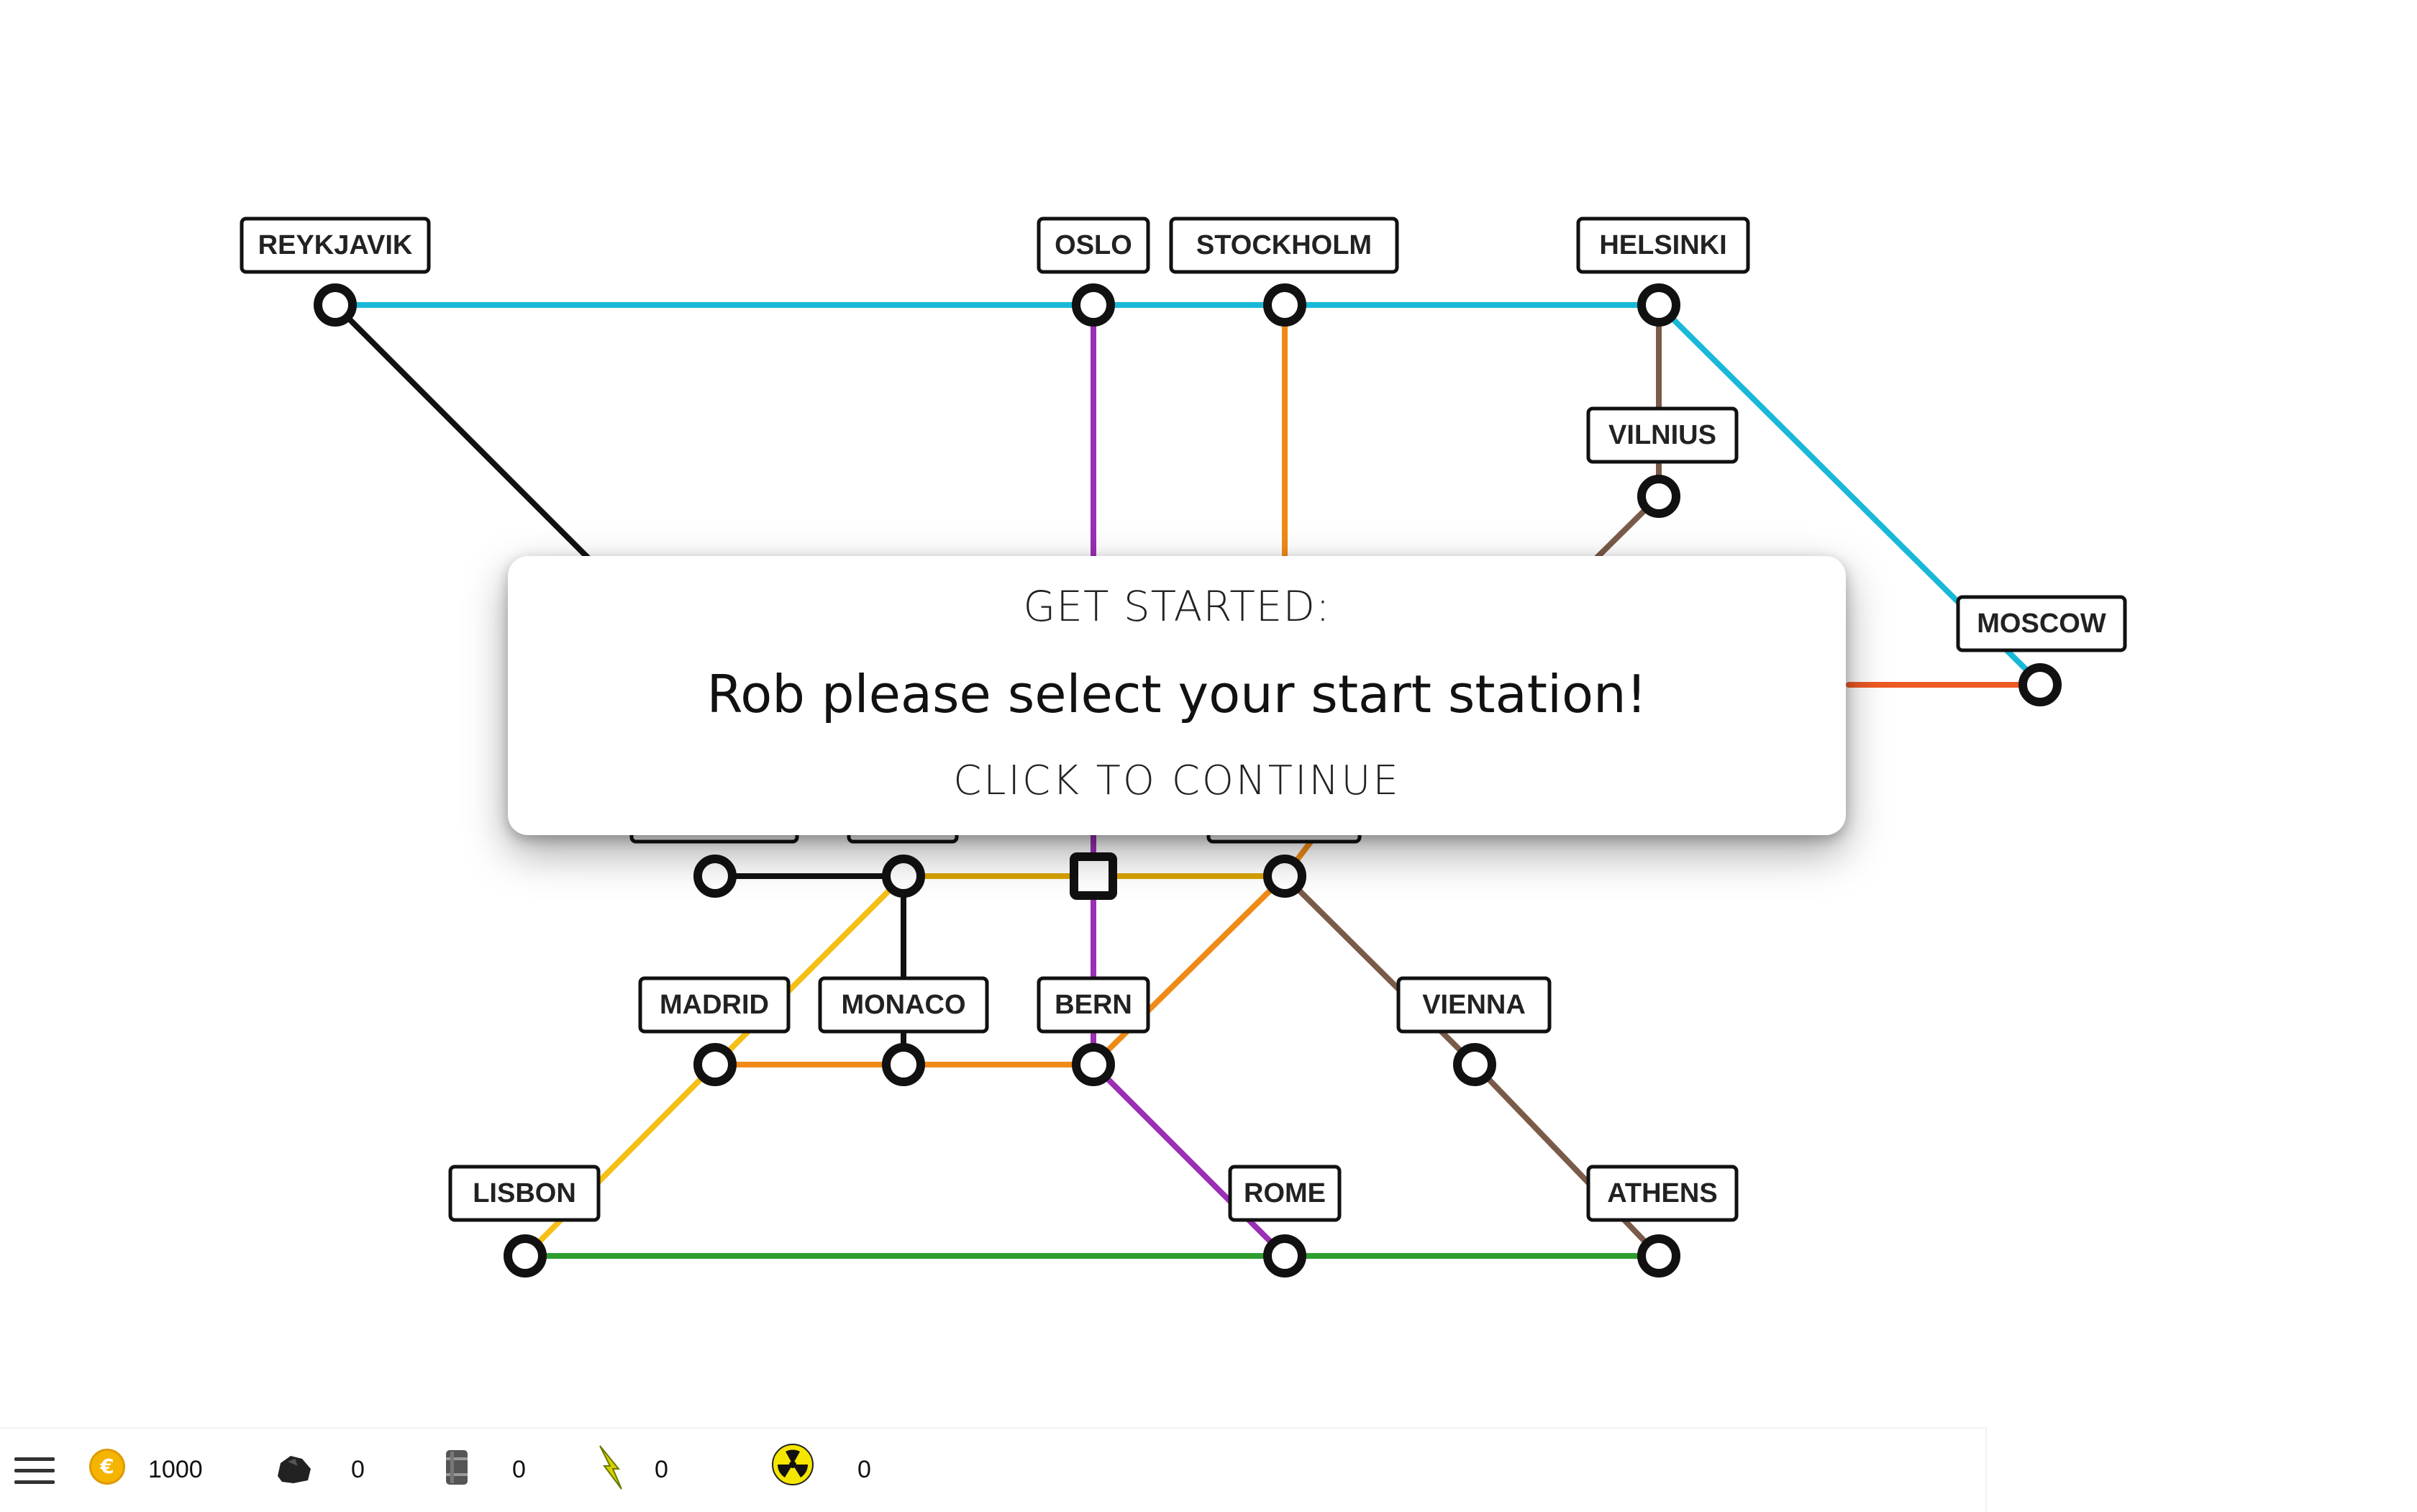  What do you see at coordinates (525, 1256) in the screenshot?
I see `station-node-lisbon` at bounding box center [525, 1256].